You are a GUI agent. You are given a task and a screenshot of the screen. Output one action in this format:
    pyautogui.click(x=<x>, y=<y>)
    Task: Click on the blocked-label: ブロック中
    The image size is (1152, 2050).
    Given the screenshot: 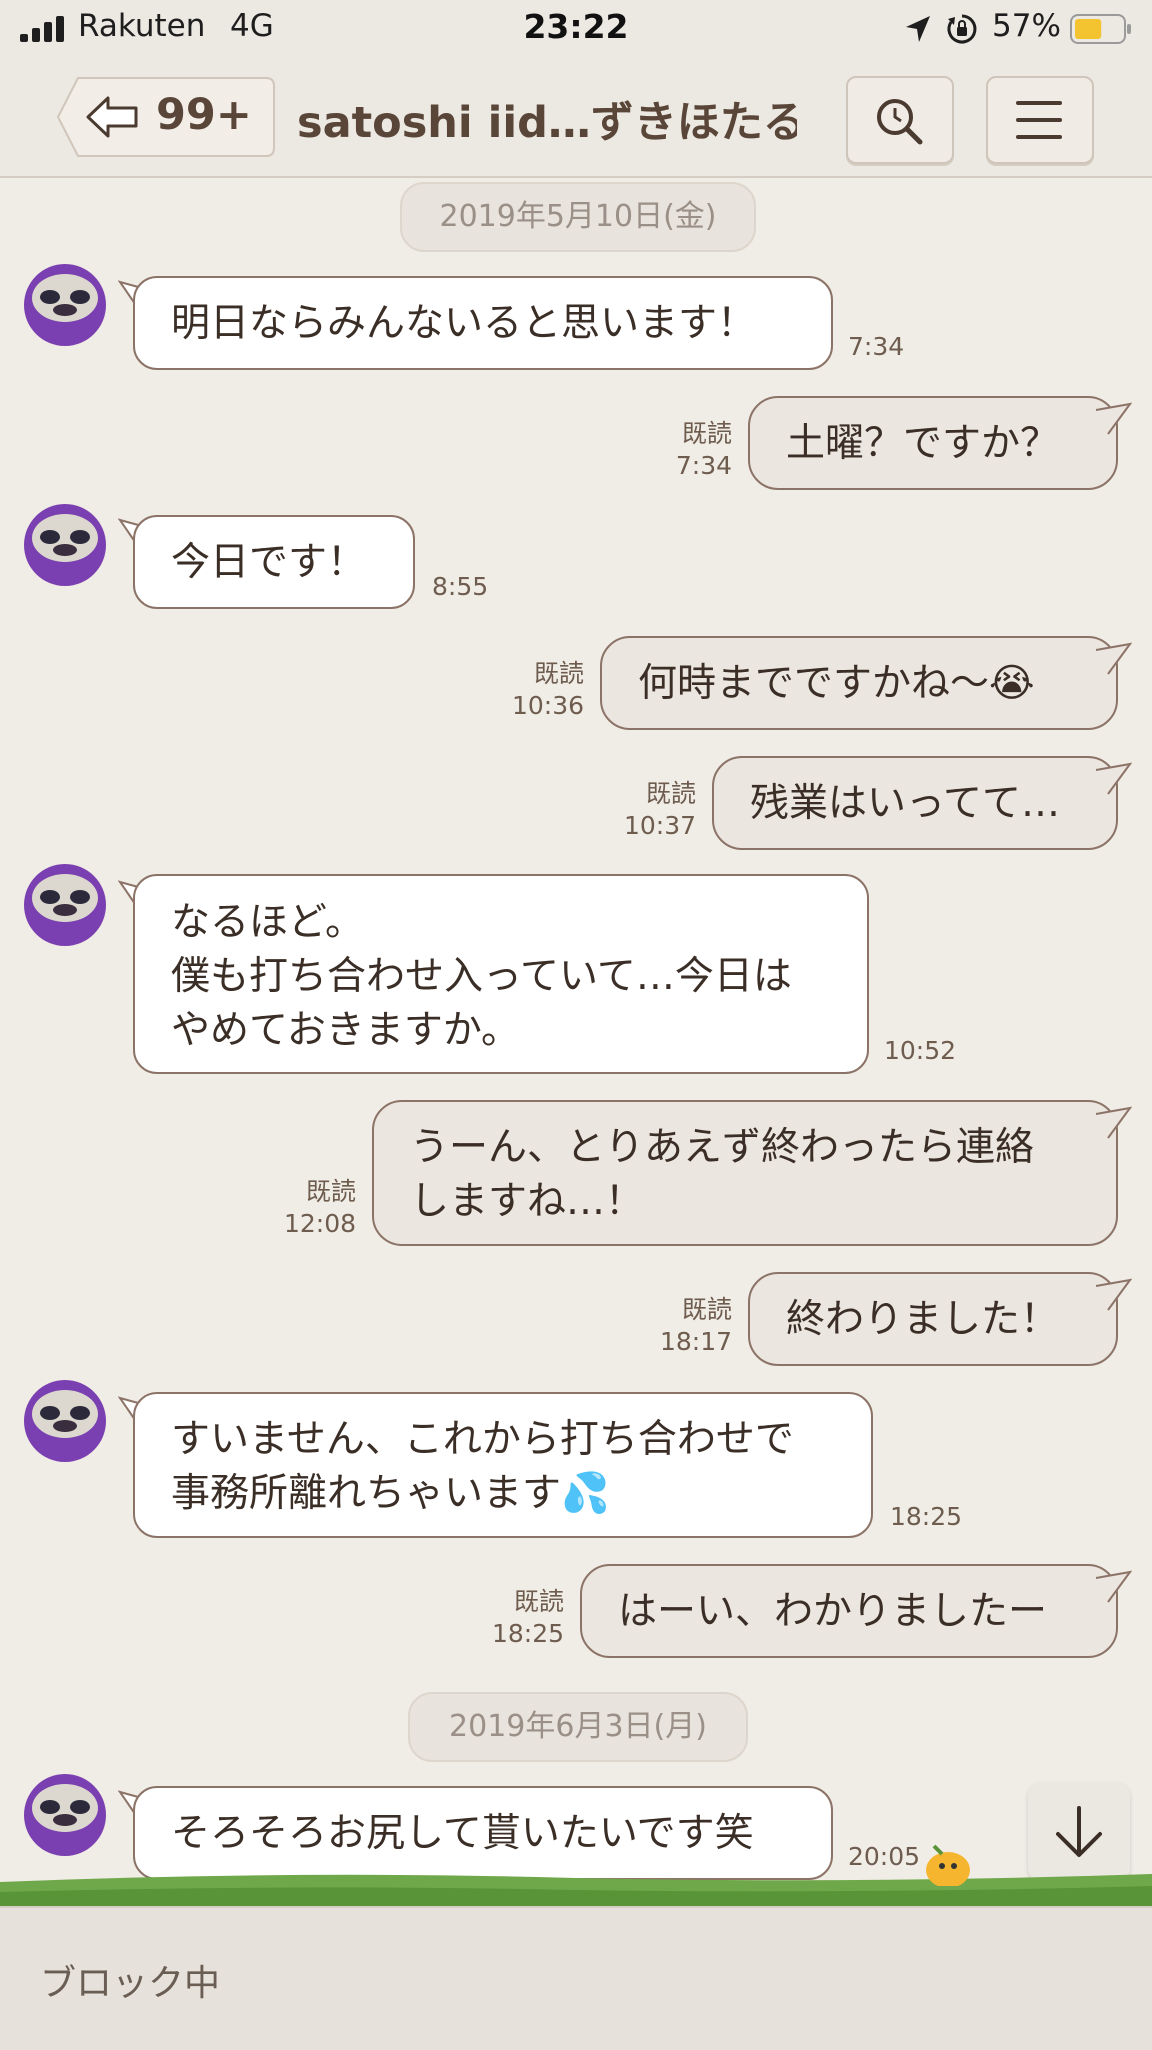 What is the action you would take?
    pyautogui.click(x=130, y=1983)
    